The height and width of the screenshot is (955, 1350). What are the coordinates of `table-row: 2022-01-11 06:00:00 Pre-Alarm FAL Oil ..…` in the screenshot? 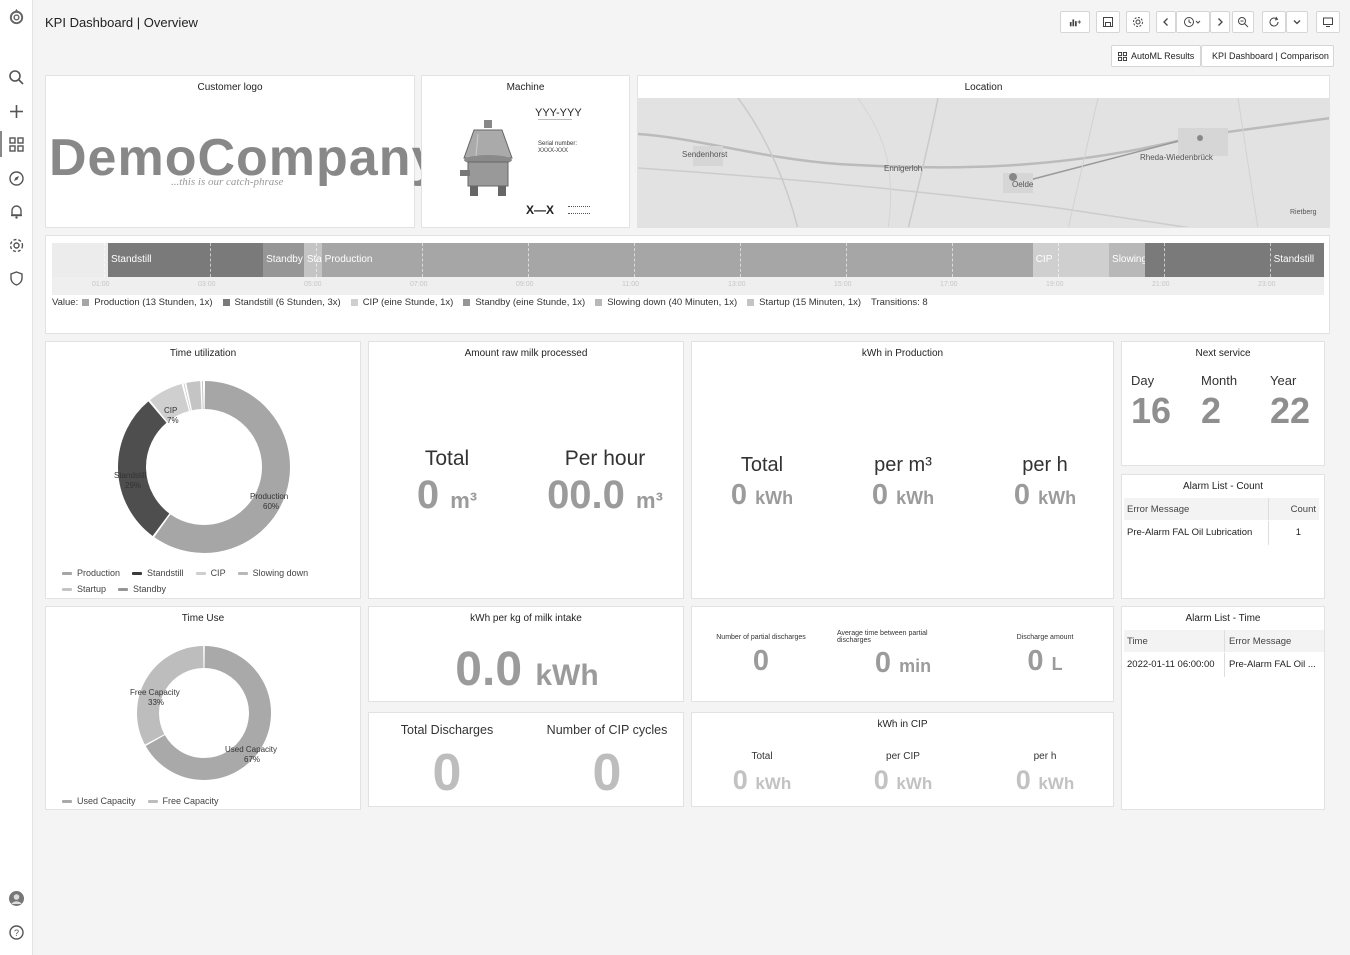 It's located at (1224, 665).